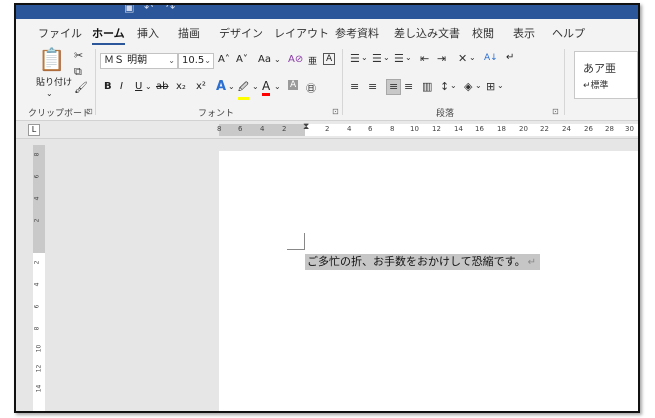 Image resolution: width=655 pixels, height=418 pixels. What do you see at coordinates (524, 33) in the screenshot?
I see `tab-view: 表示` at bounding box center [524, 33].